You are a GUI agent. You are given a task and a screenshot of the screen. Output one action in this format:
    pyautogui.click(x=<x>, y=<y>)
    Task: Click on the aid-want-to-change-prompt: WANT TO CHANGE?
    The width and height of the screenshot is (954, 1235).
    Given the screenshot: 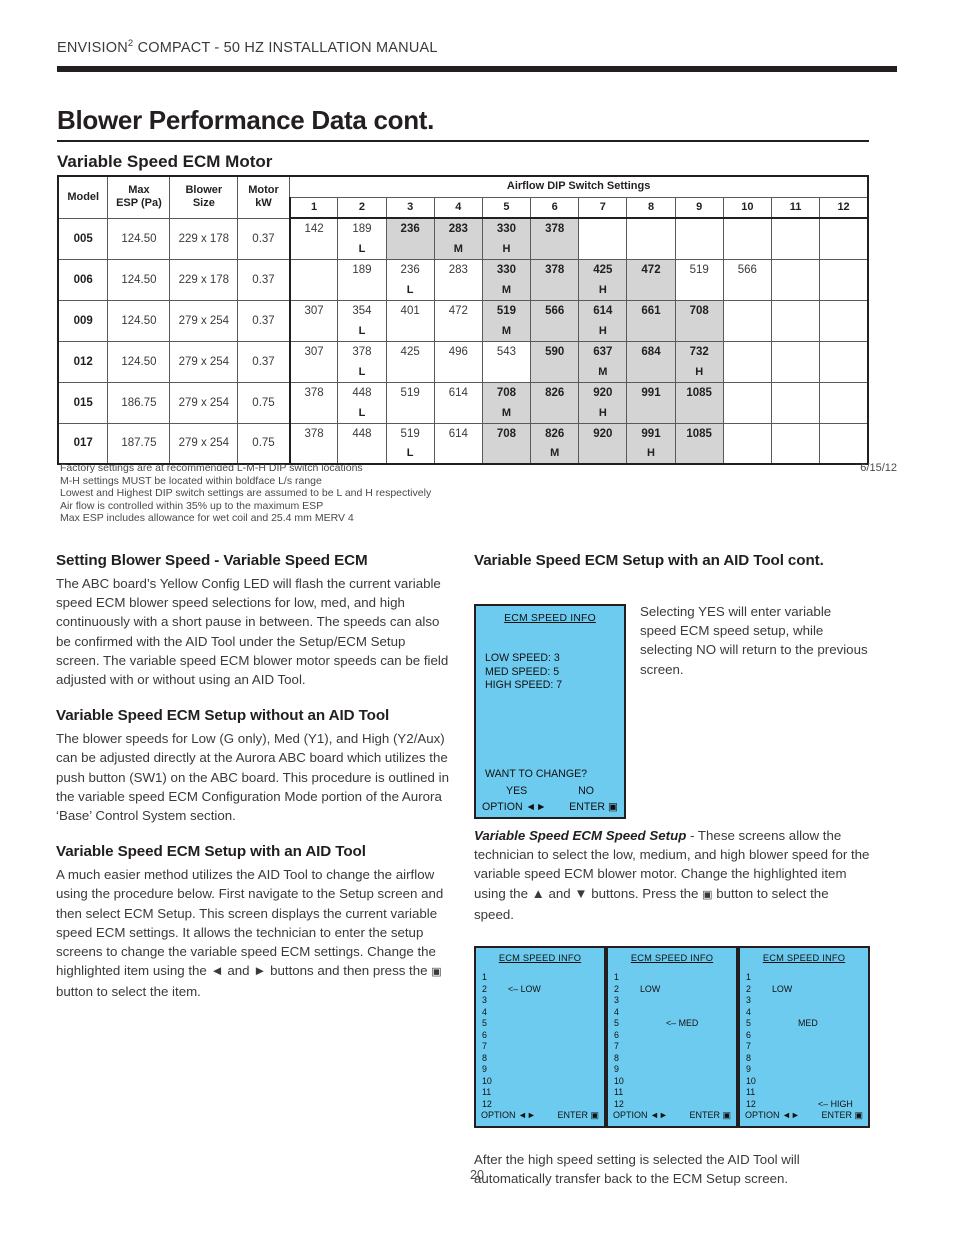 What is the action you would take?
    pyautogui.click(x=536, y=774)
    